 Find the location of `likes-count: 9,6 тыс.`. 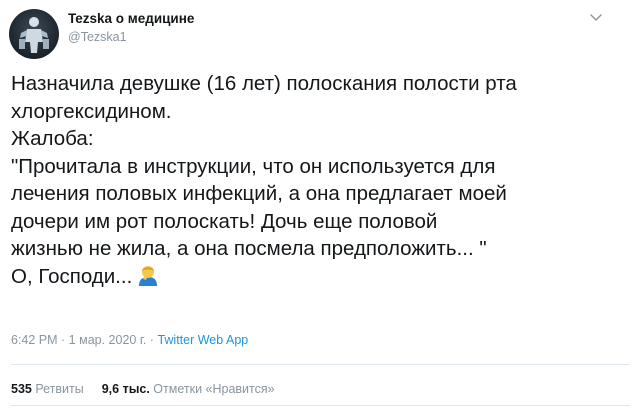

likes-count: 9,6 тыс. is located at coordinates (125, 389).